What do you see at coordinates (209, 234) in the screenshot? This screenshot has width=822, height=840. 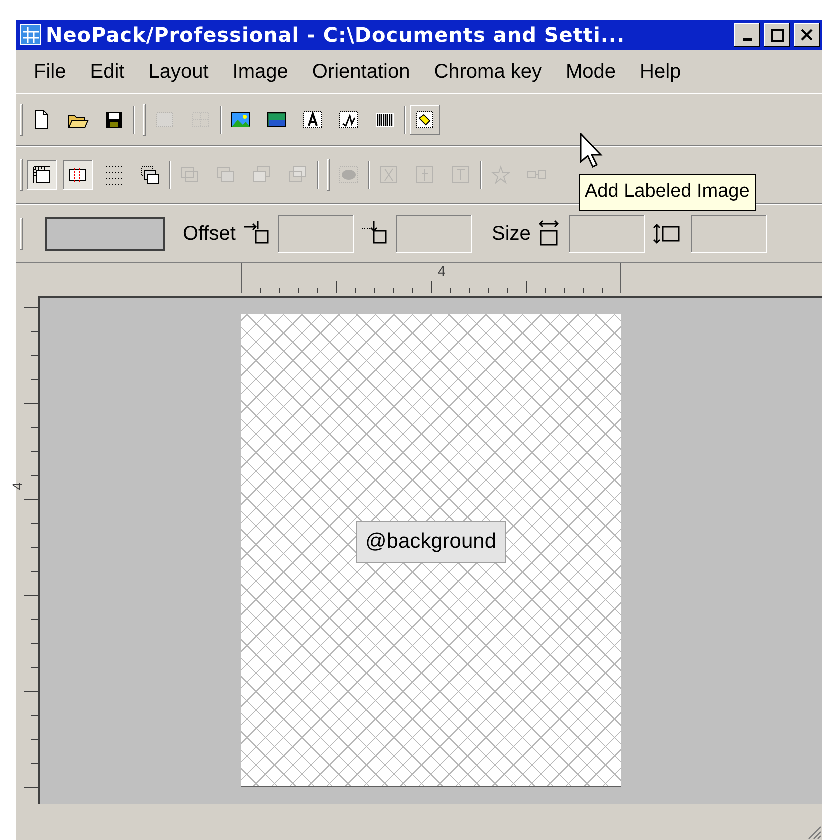 I see `offset-label: Offset` at bounding box center [209, 234].